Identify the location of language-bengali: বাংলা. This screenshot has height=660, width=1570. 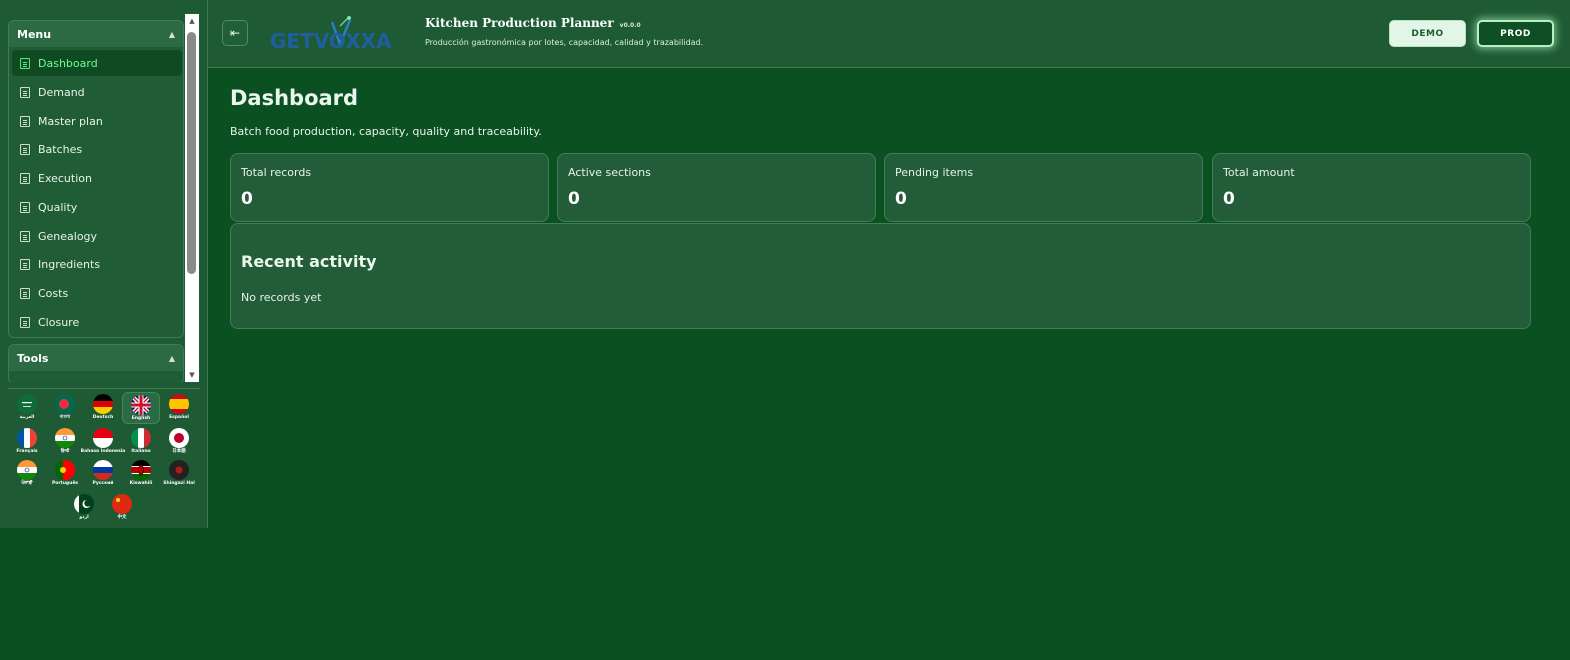
(65, 408).